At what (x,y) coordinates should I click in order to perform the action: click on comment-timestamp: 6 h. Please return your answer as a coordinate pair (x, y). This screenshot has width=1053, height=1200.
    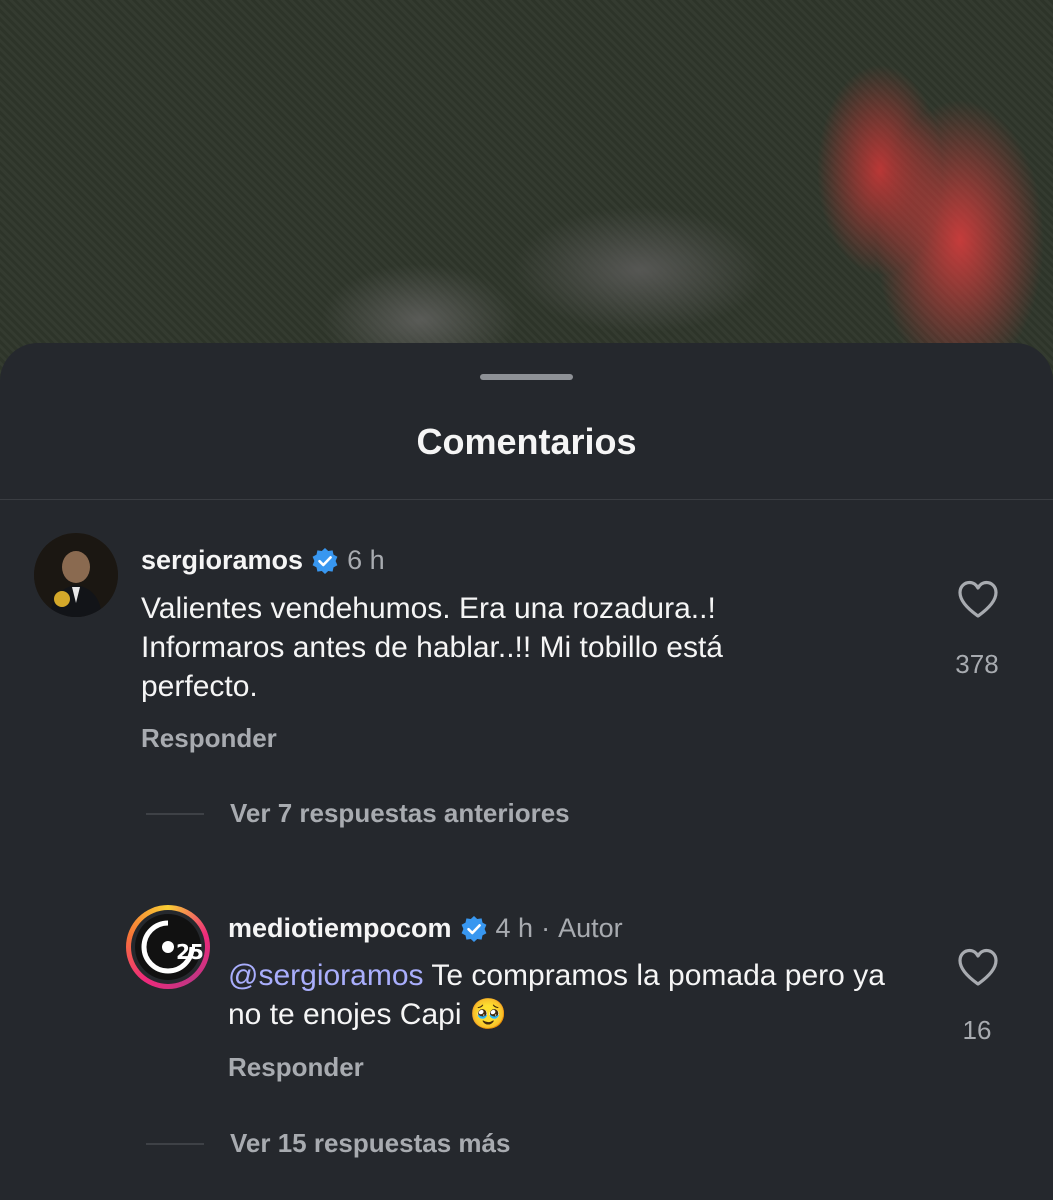
    Looking at the image, I should click on (366, 560).